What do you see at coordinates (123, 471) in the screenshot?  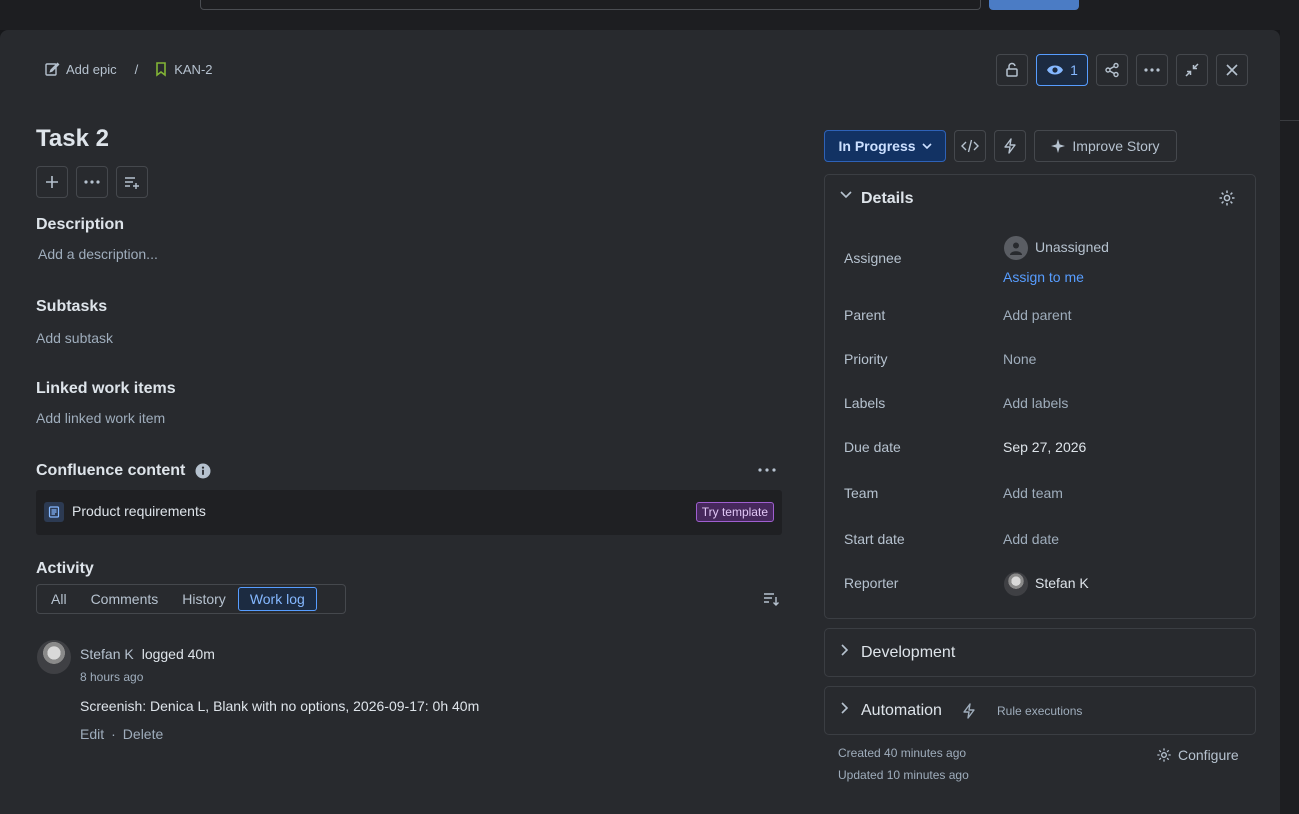 I see `confluence-heading: Confluence content` at bounding box center [123, 471].